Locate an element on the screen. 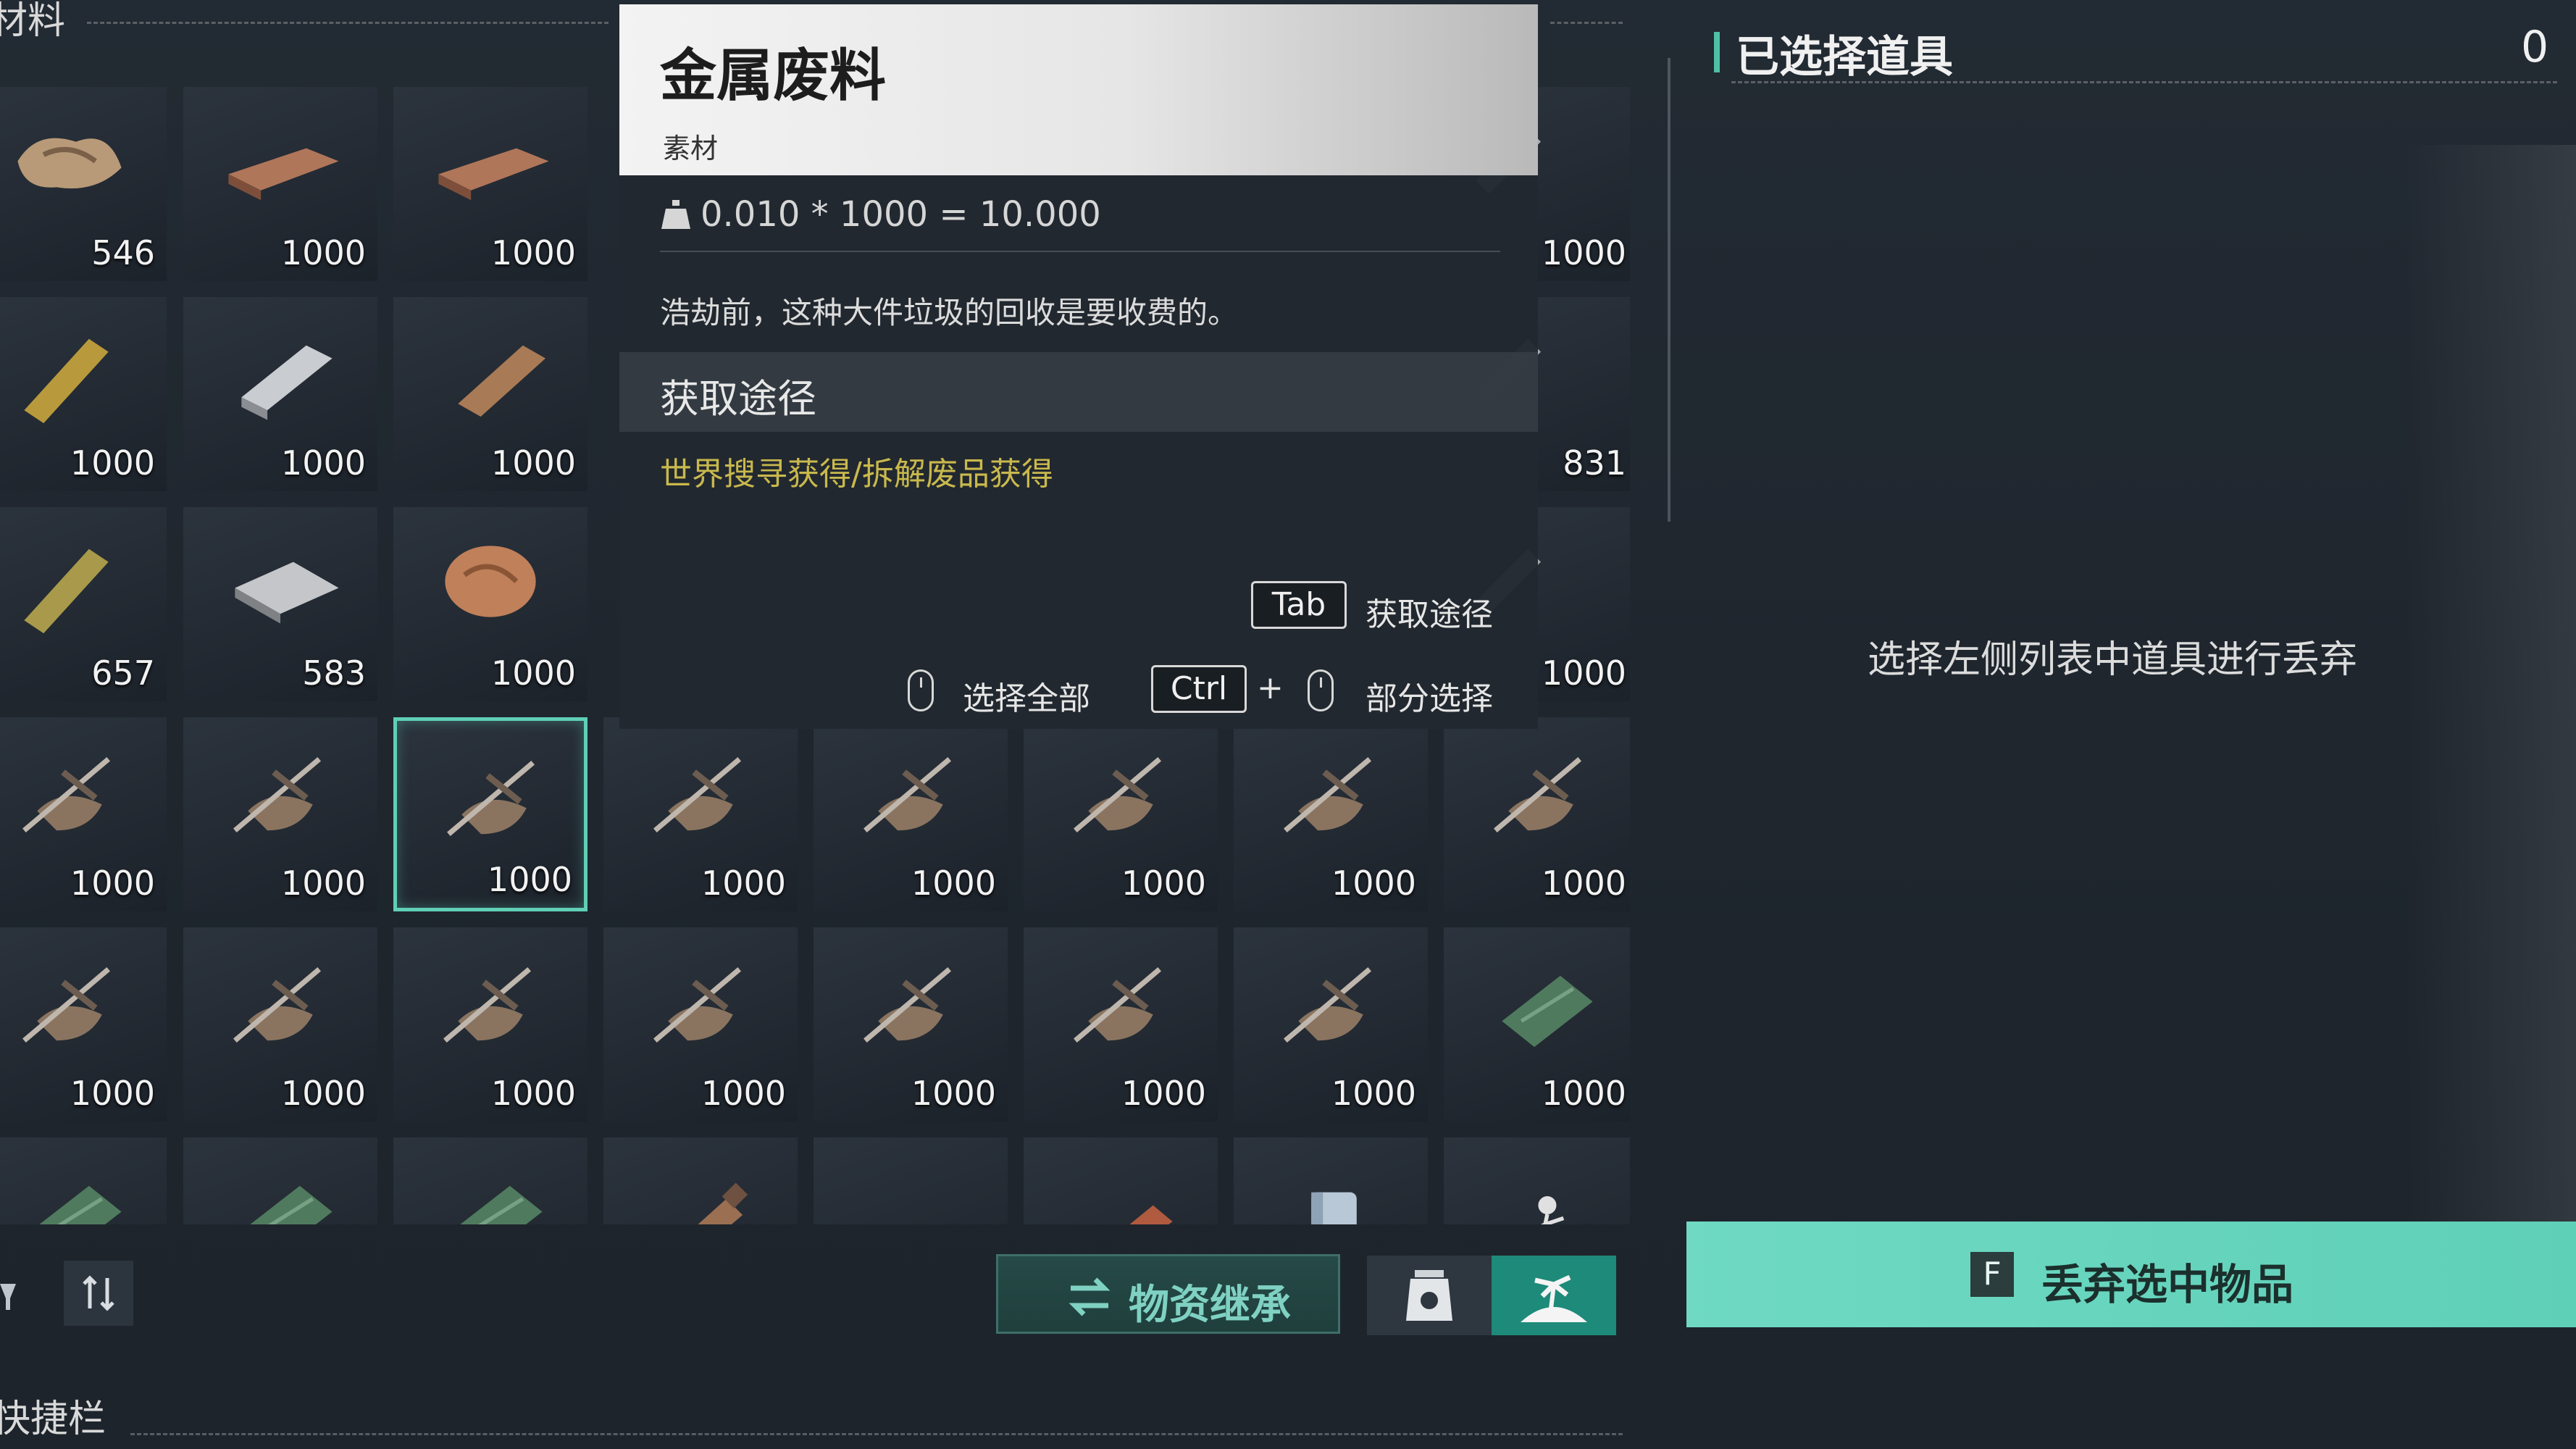 The image size is (2576, 1449). filter-icon is located at coordinates (14, 1295).